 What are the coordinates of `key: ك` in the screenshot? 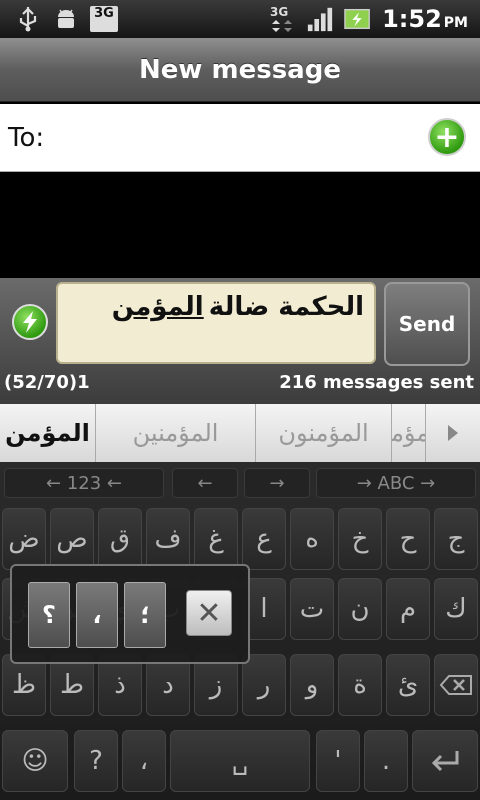 It's located at (456, 609).